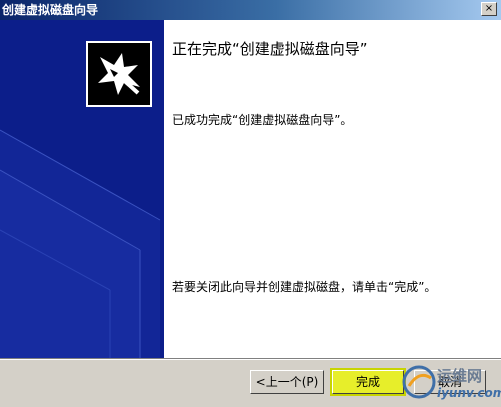  Describe the element at coordinates (262, 120) in the screenshot. I see `completion-message: 已成功完成“创建虚拟磁盘向导”。` at that location.